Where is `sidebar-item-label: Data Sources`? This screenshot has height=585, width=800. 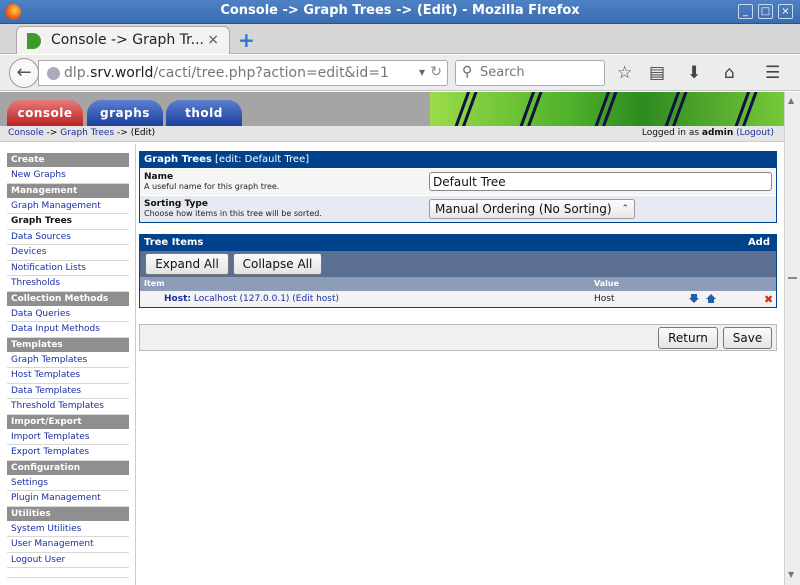
sidebar-item-label: Data Sources is located at coordinates (41, 237).